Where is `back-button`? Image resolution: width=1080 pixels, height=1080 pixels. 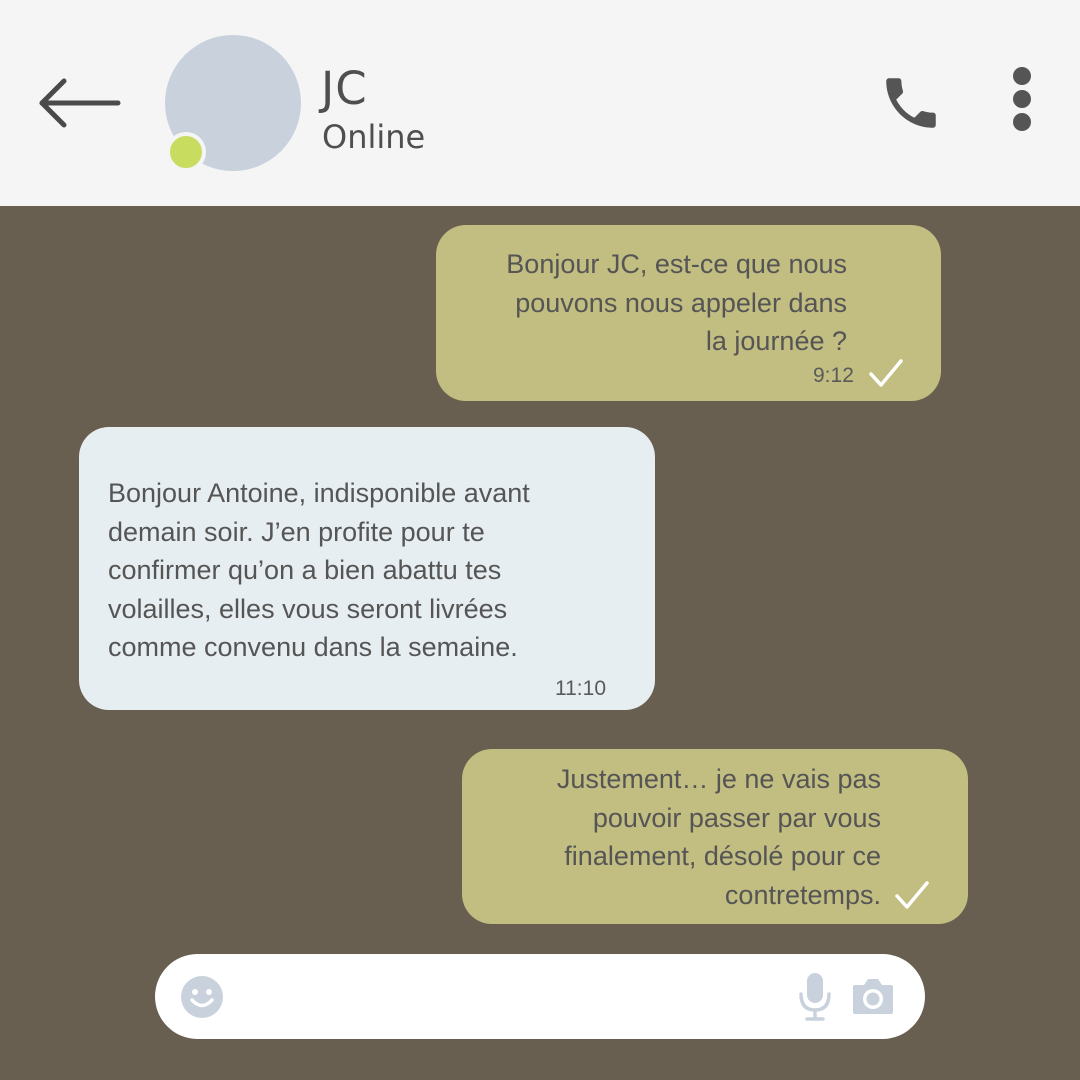 back-button is located at coordinates (80, 103).